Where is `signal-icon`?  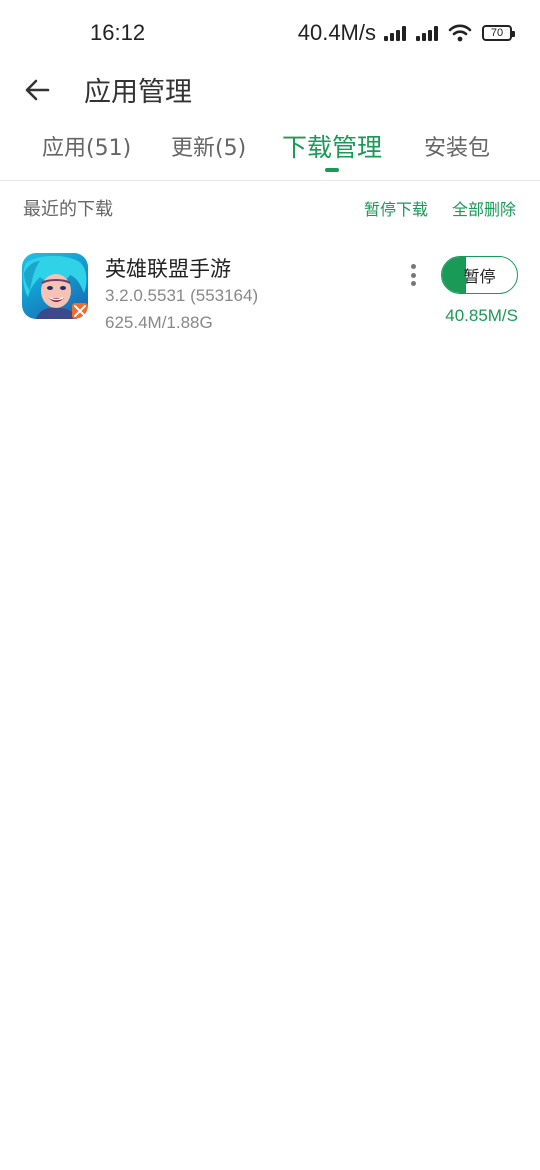
signal-icon is located at coordinates (395, 33).